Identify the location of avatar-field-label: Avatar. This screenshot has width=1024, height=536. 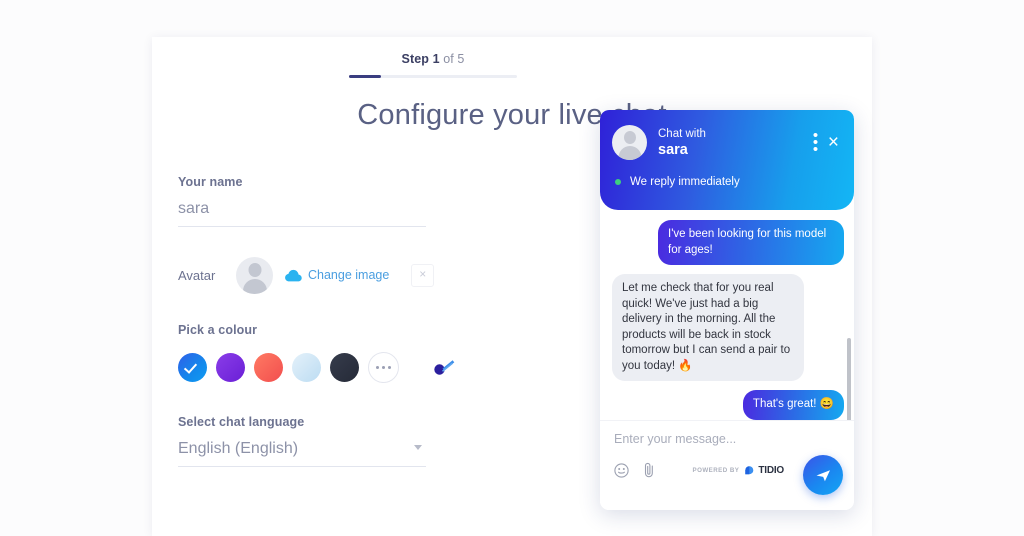
(197, 275).